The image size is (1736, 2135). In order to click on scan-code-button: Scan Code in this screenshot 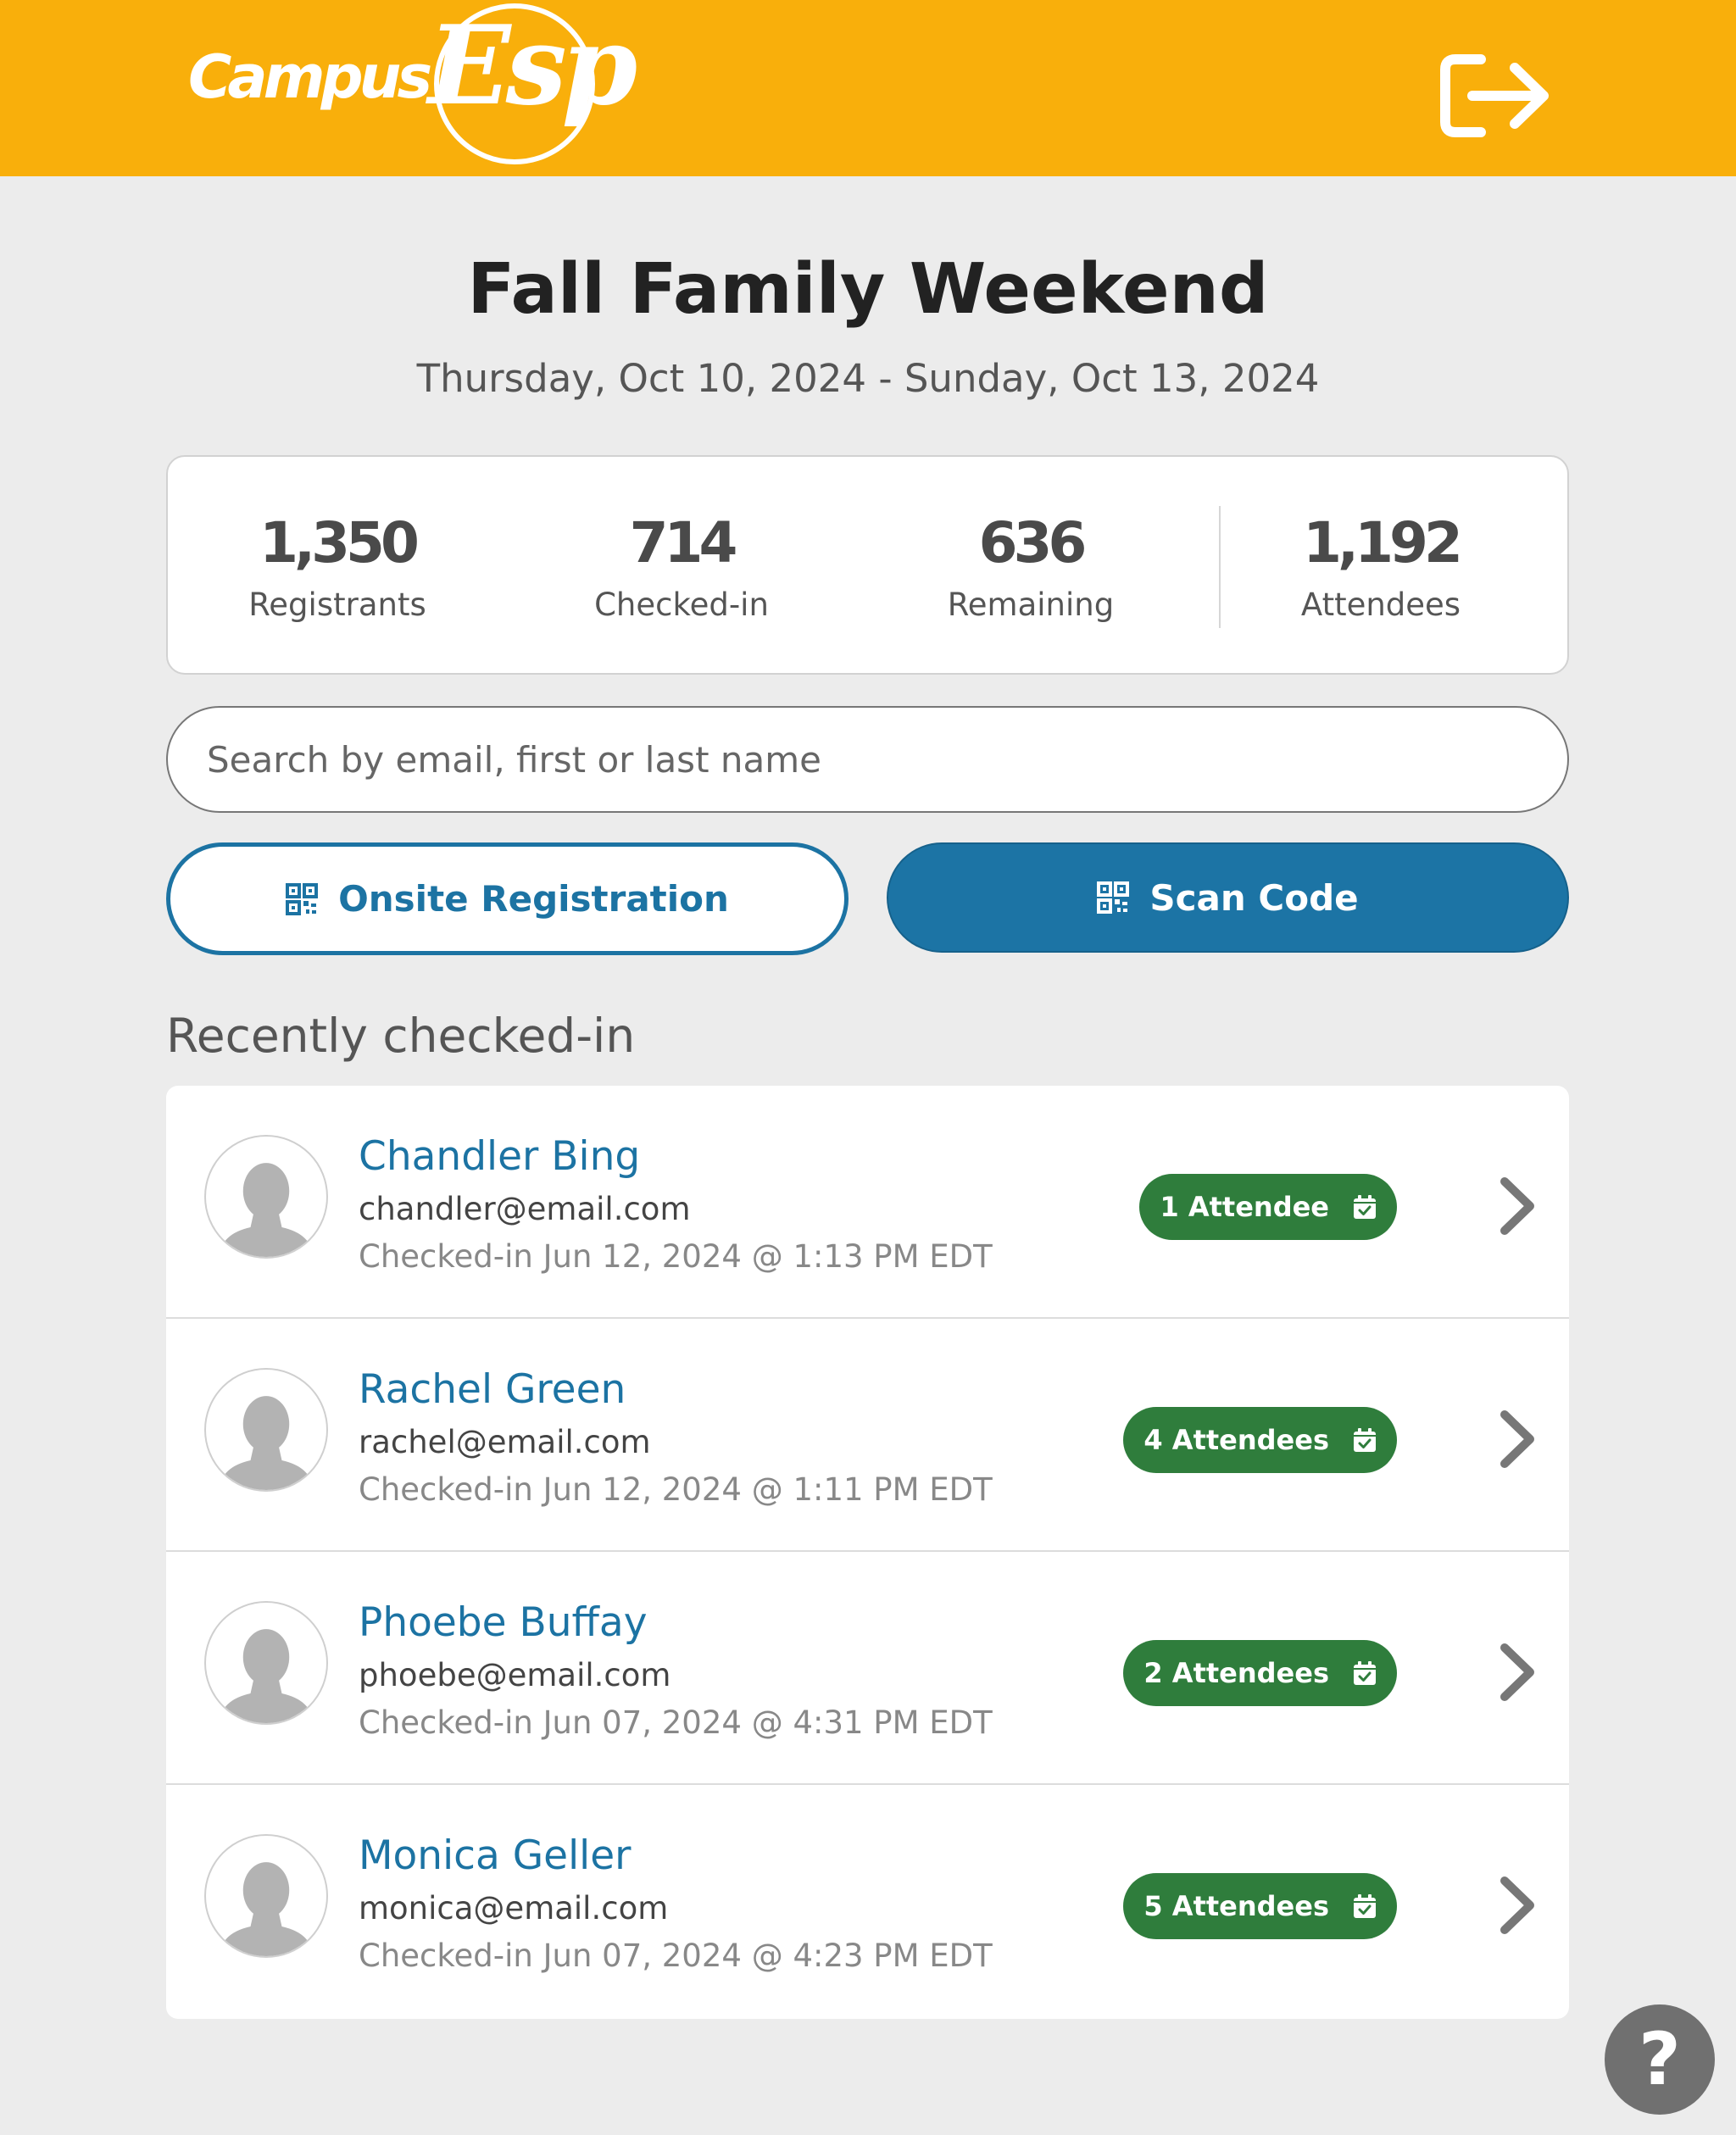, I will do `click(1228, 897)`.